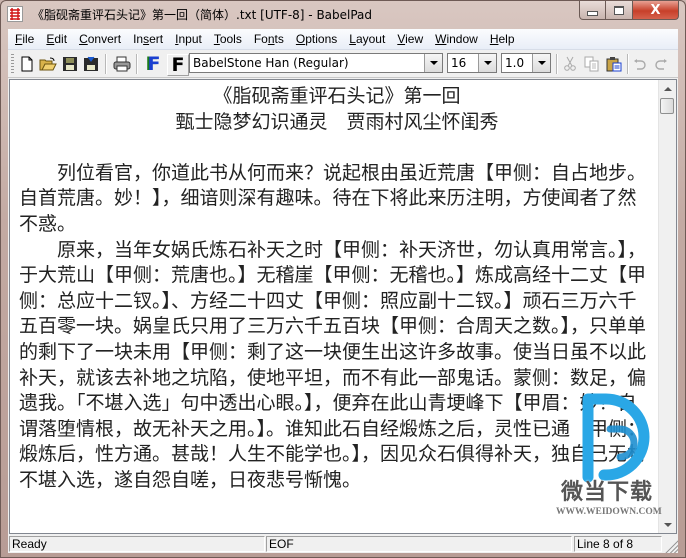  Describe the element at coordinates (671, 546) in the screenshot. I see `resize-grip` at that location.